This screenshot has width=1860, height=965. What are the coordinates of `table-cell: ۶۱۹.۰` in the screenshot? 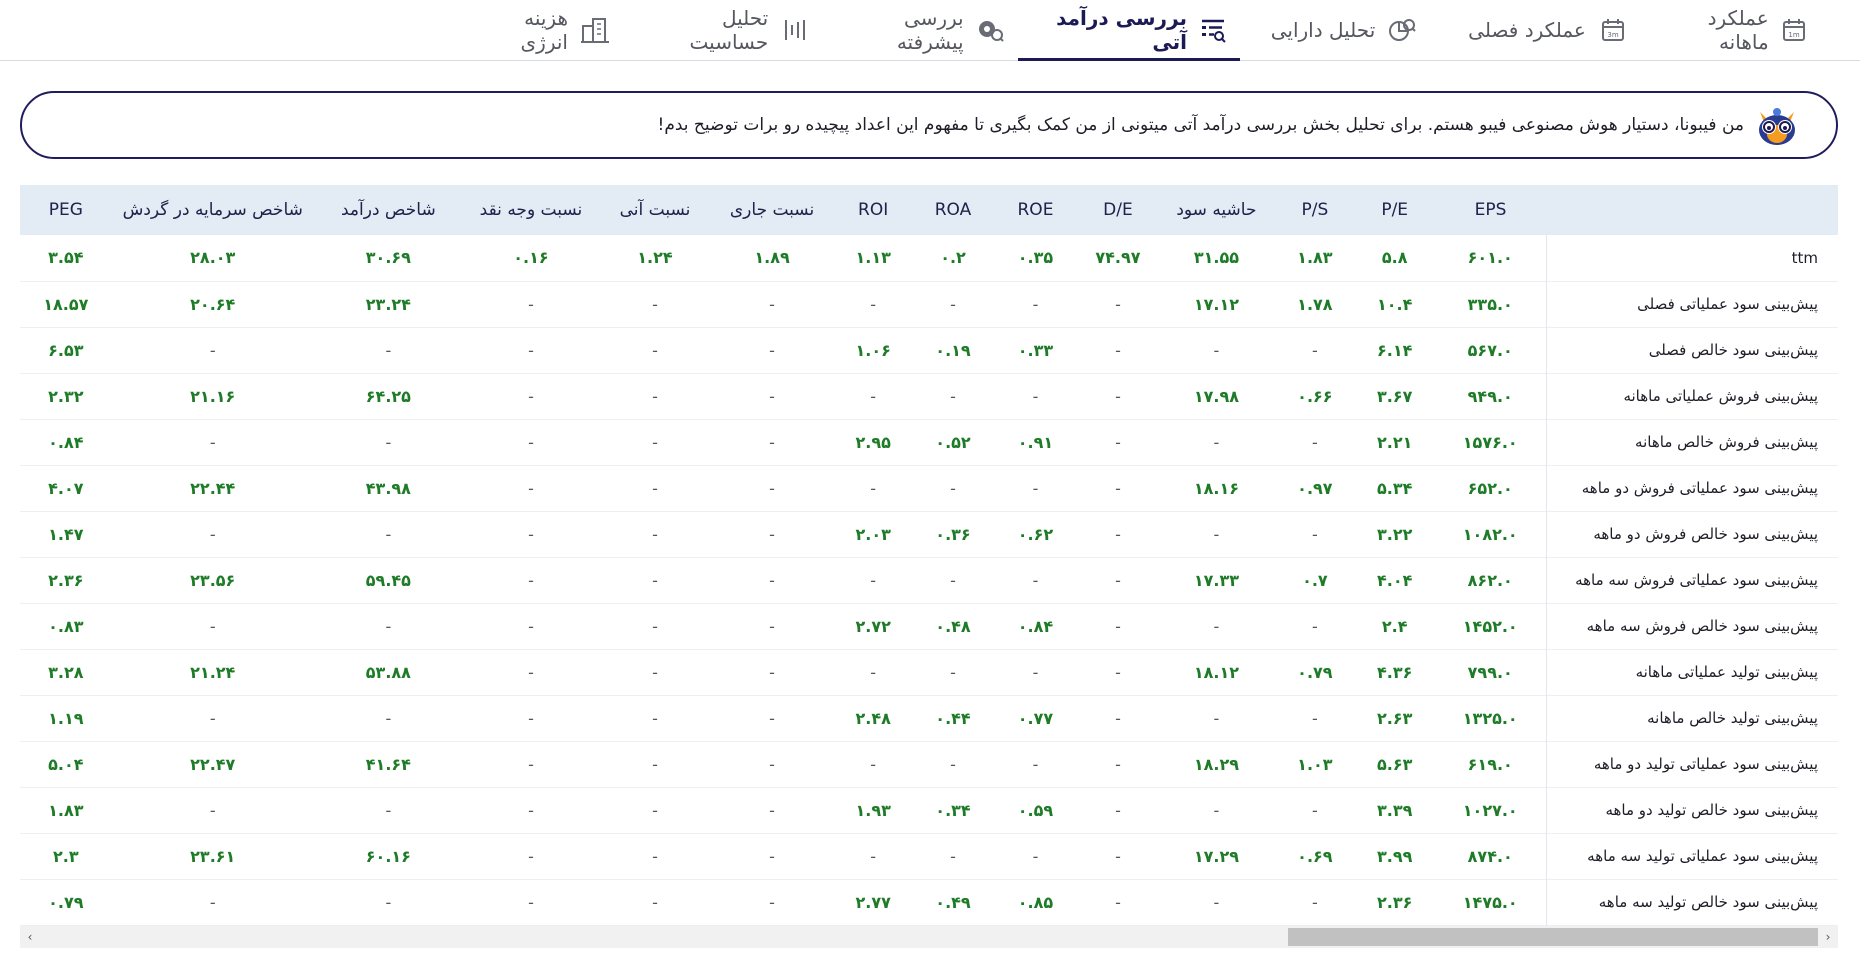 It's located at (1490, 764).